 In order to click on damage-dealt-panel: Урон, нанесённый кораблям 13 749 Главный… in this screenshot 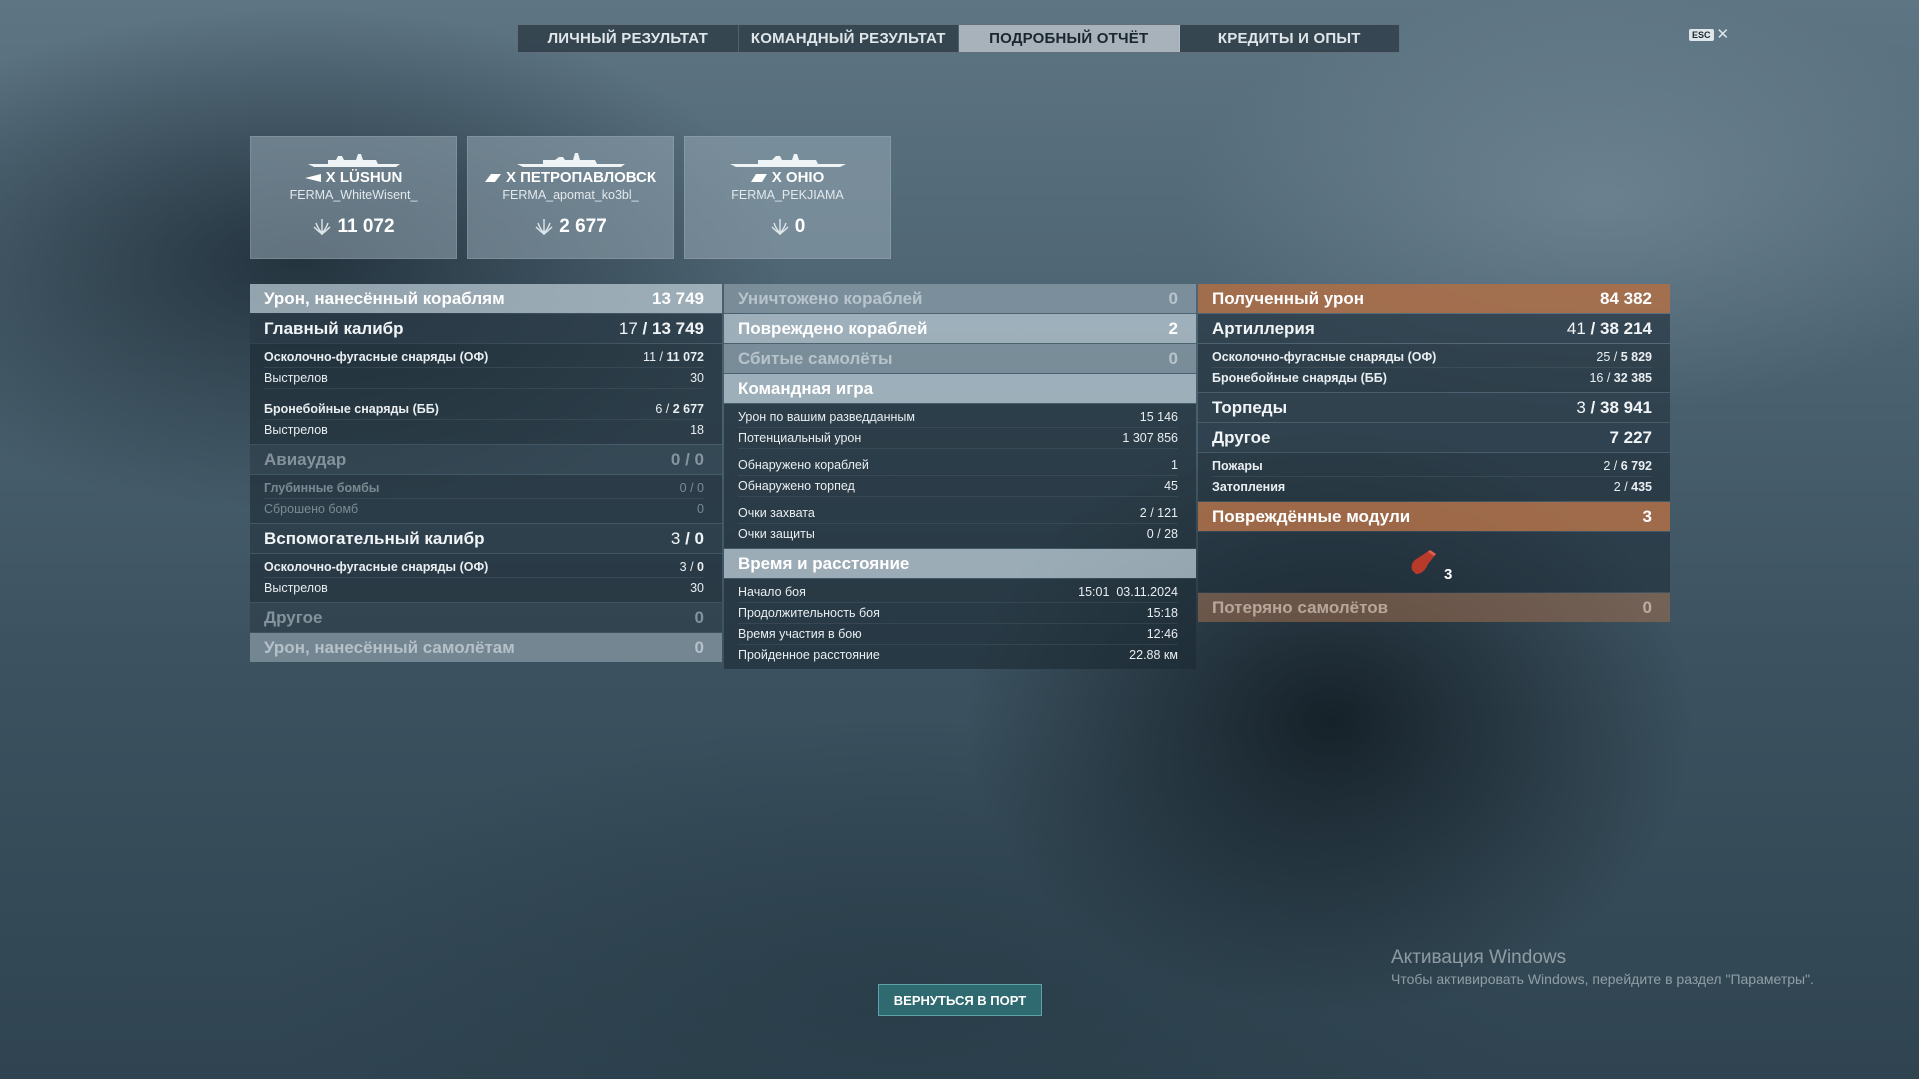, I will do `click(486, 473)`.